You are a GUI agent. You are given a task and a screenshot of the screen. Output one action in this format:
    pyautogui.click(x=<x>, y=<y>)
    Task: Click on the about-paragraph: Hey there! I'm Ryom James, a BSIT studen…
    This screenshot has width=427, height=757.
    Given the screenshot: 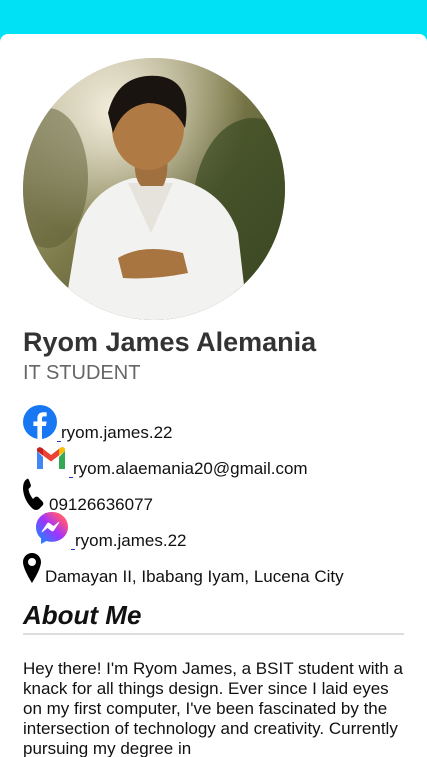 What is the action you would take?
    pyautogui.click(x=213, y=708)
    